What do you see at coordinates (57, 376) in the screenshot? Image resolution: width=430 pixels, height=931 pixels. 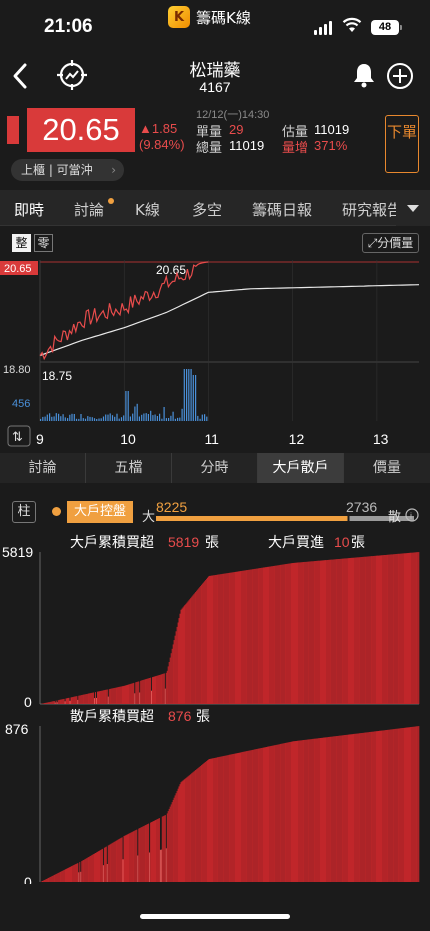 I see `price-low-marker-label: 18.75` at bounding box center [57, 376].